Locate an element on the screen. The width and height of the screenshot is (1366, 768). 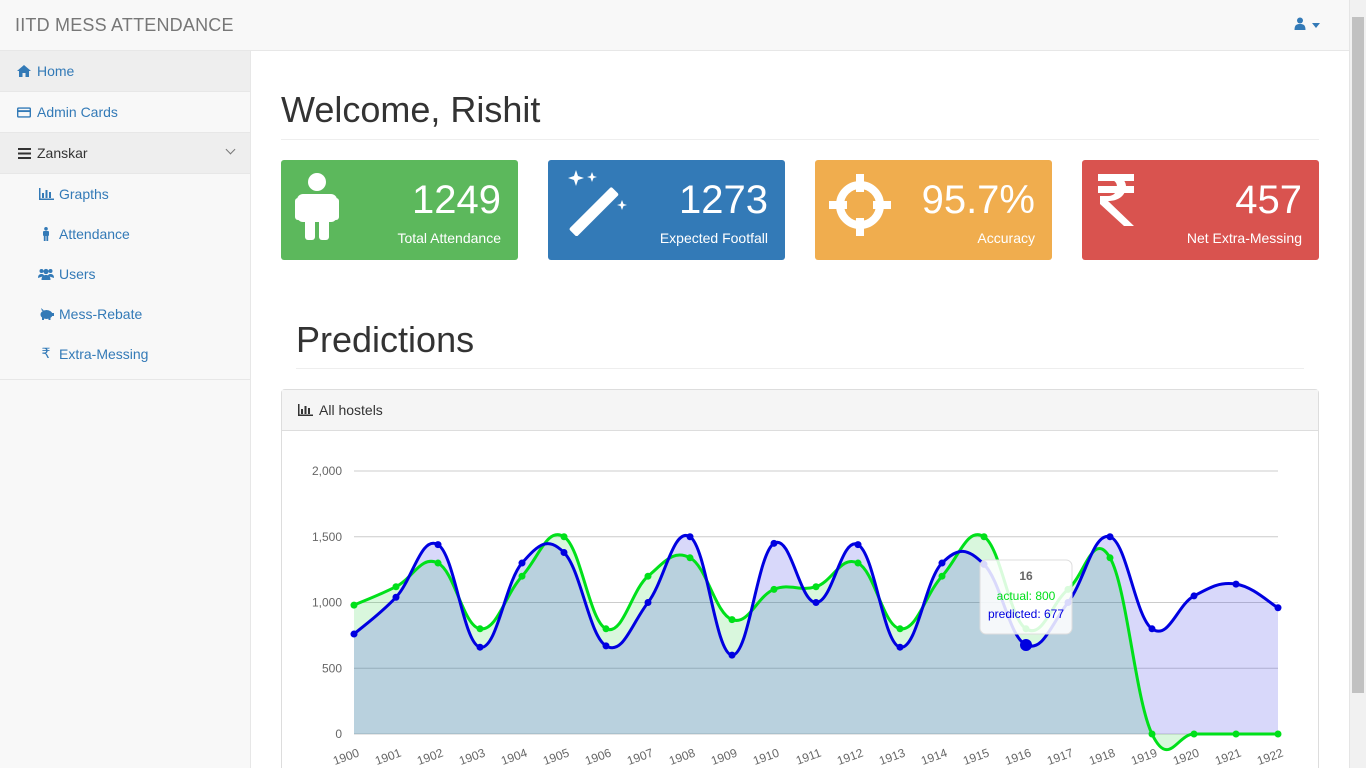
sidebar-item-extra-messing: ₹ Extra-Messing is located at coordinates (125, 354).